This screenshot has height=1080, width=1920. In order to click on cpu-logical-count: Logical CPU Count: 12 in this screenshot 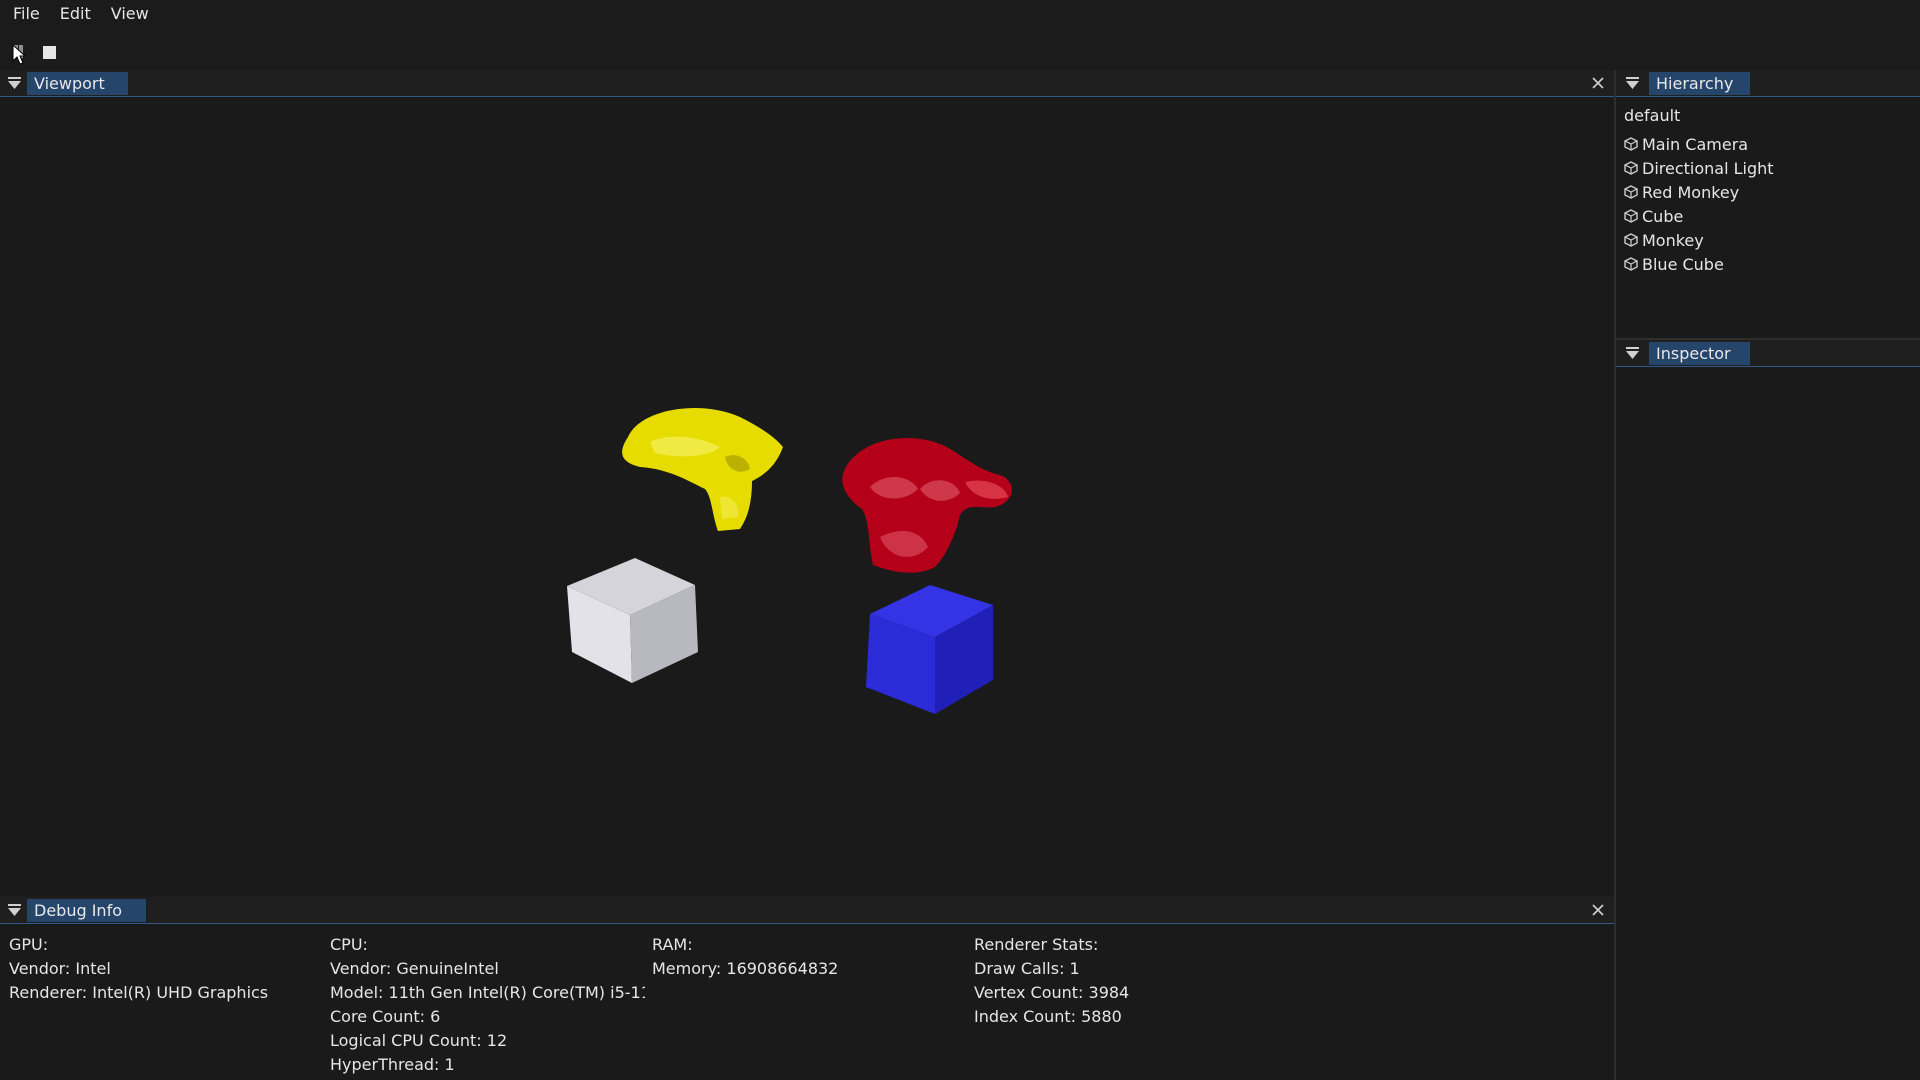, I will do `click(419, 1040)`.